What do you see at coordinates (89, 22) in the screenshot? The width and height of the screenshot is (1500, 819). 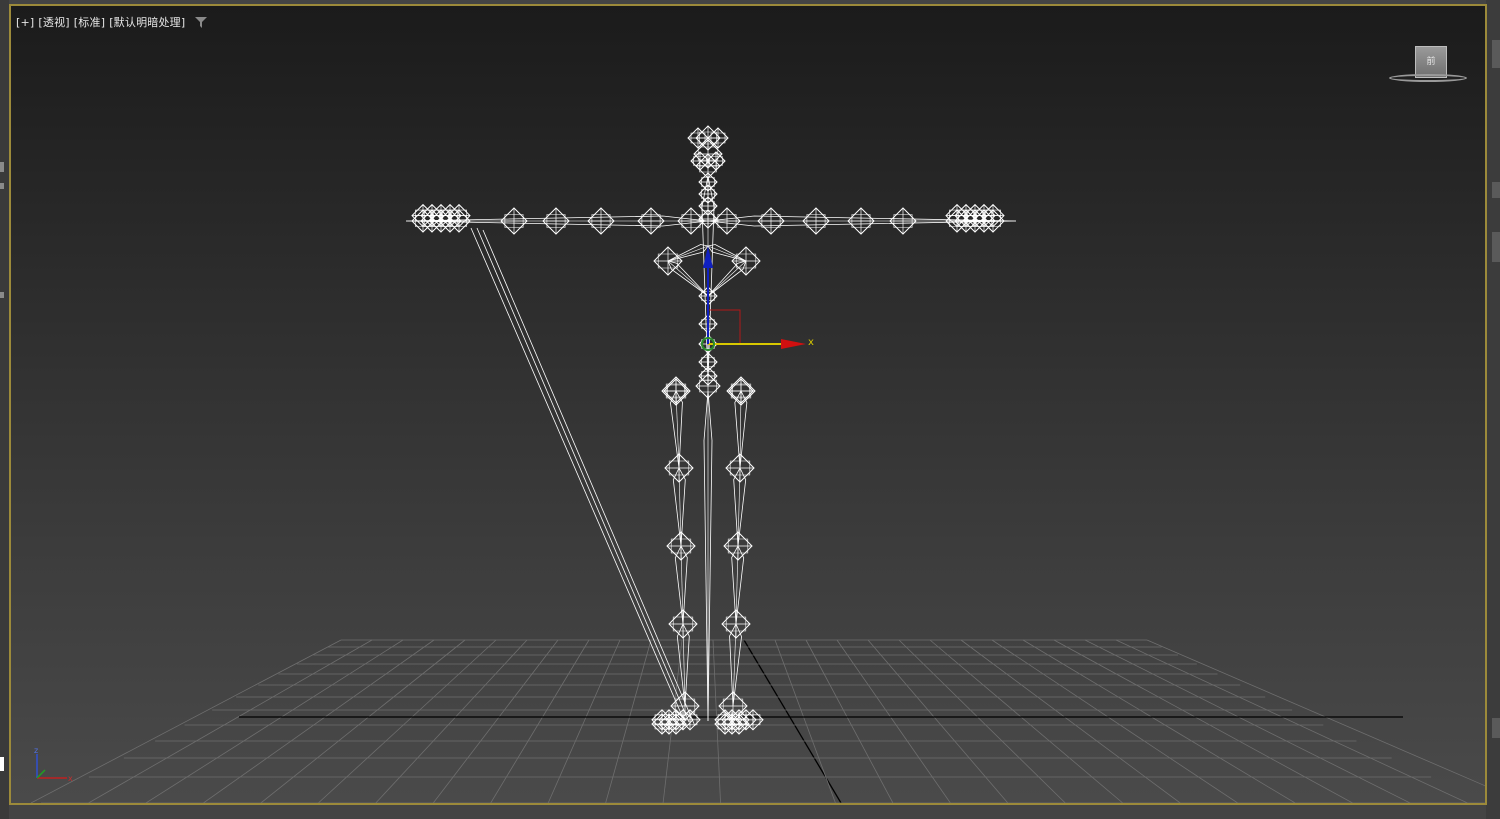 I see `viewport-standard-menu: [标准]` at bounding box center [89, 22].